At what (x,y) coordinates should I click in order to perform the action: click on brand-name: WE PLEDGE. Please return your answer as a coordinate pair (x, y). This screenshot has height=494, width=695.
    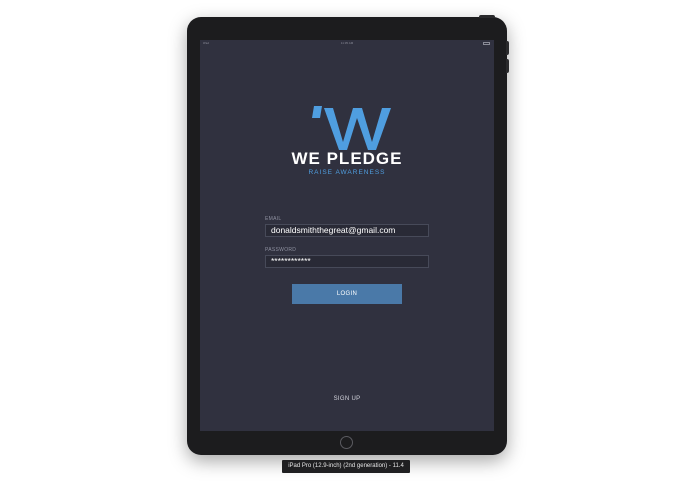
    Looking at the image, I should click on (347, 158).